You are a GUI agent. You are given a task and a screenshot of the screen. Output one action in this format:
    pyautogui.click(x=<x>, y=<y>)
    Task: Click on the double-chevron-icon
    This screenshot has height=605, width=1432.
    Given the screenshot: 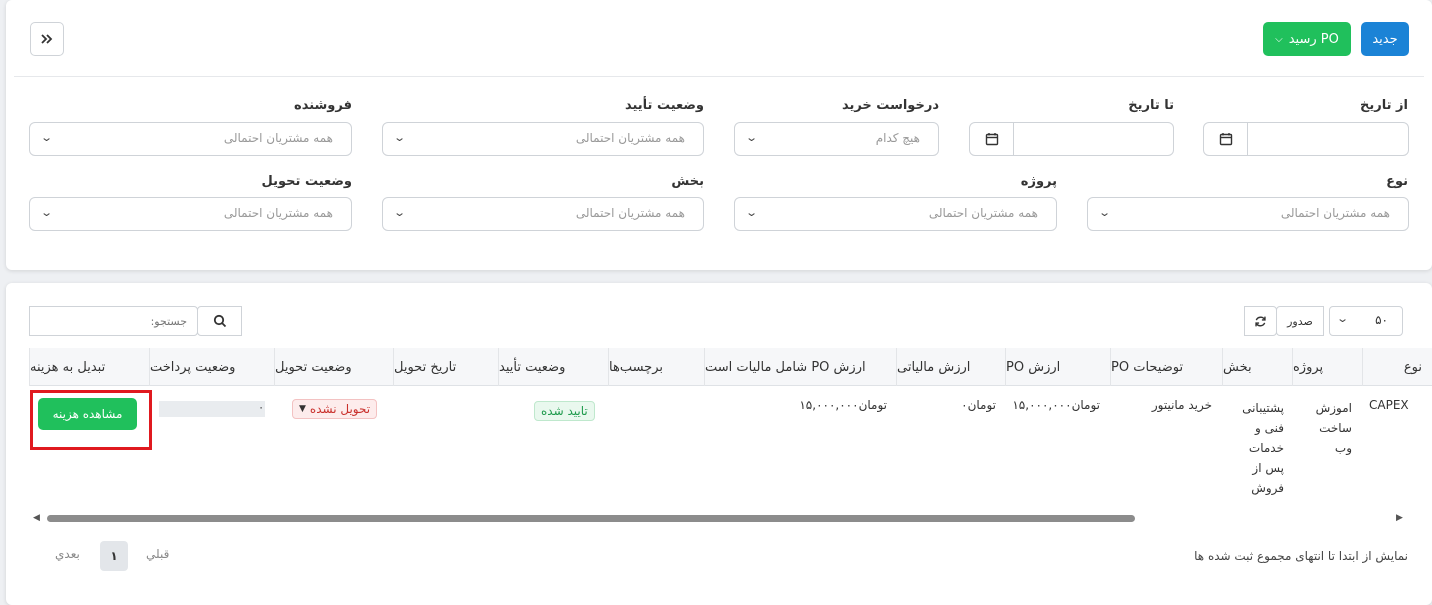 What is the action you would take?
    pyautogui.click(x=47, y=39)
    